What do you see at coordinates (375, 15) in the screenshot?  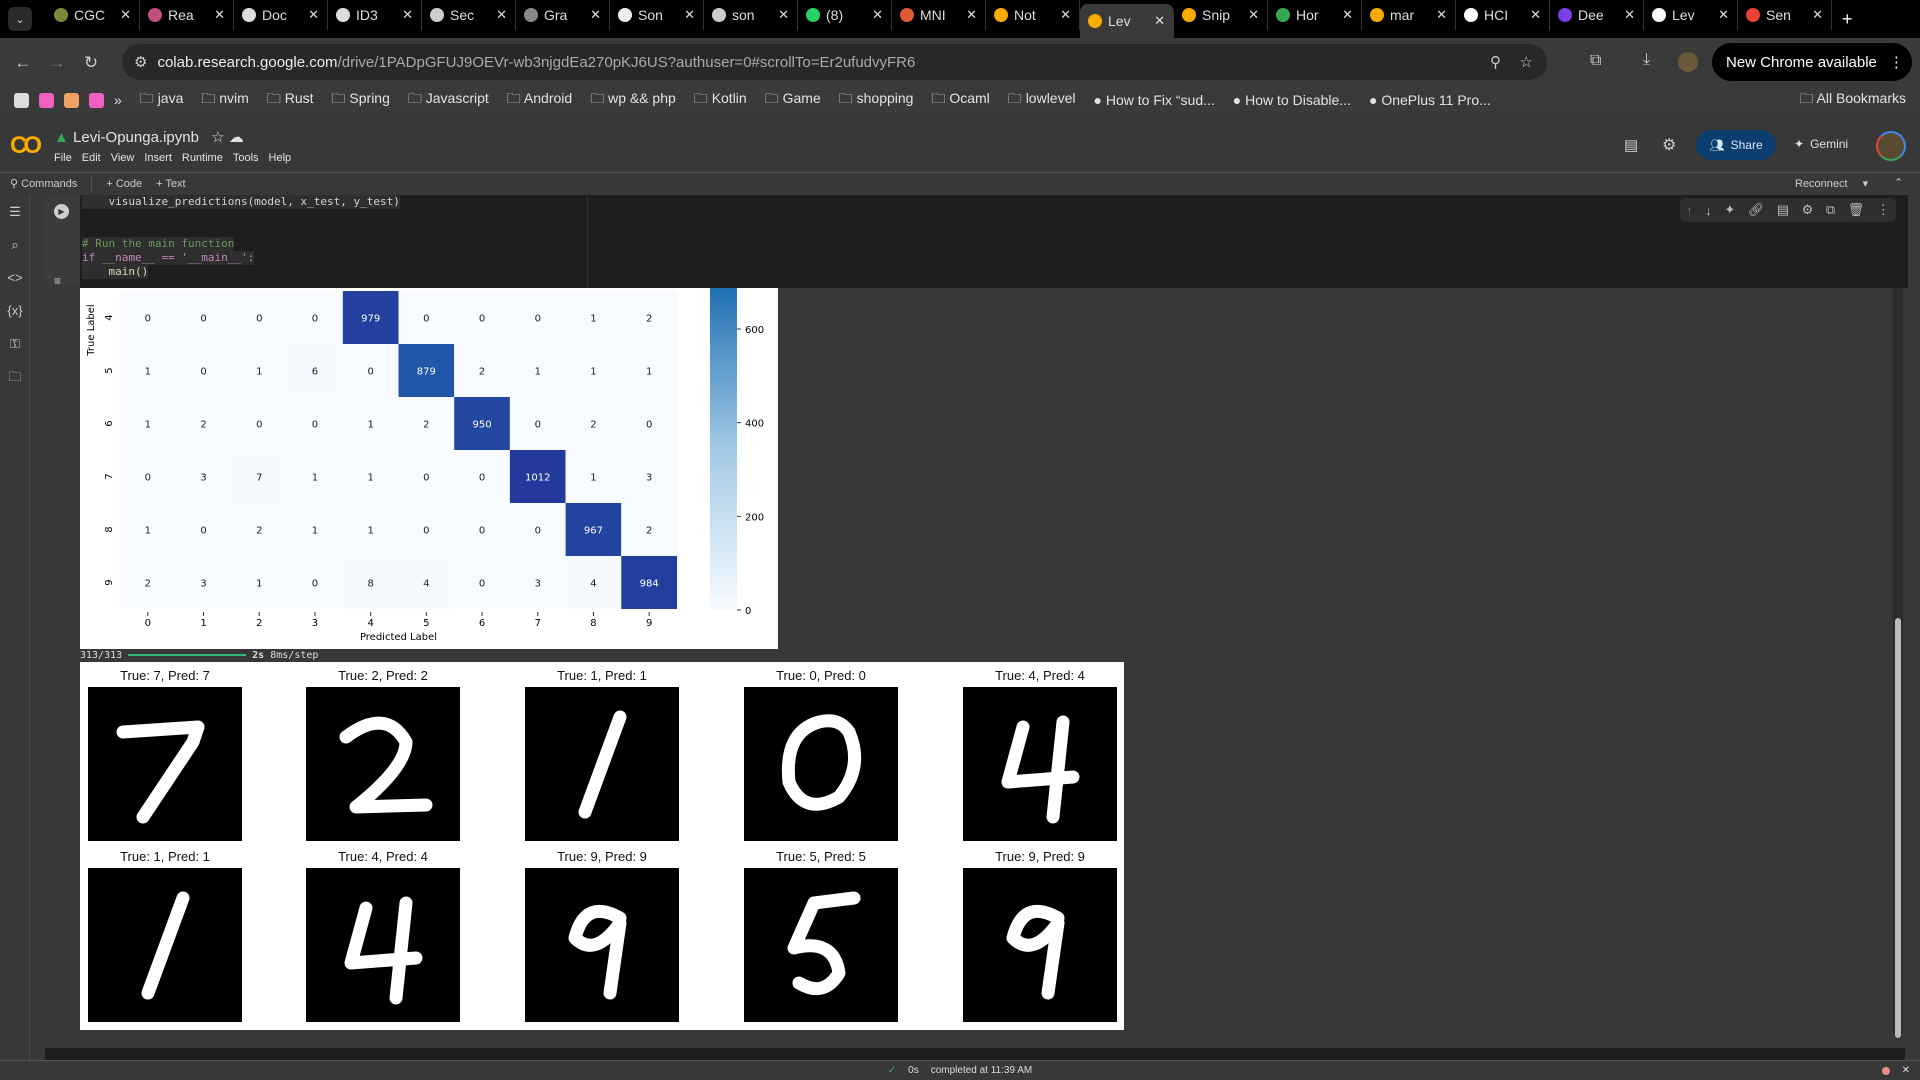 I see `browser-tab: ID3 ✕` at bounding box center [375, 15].